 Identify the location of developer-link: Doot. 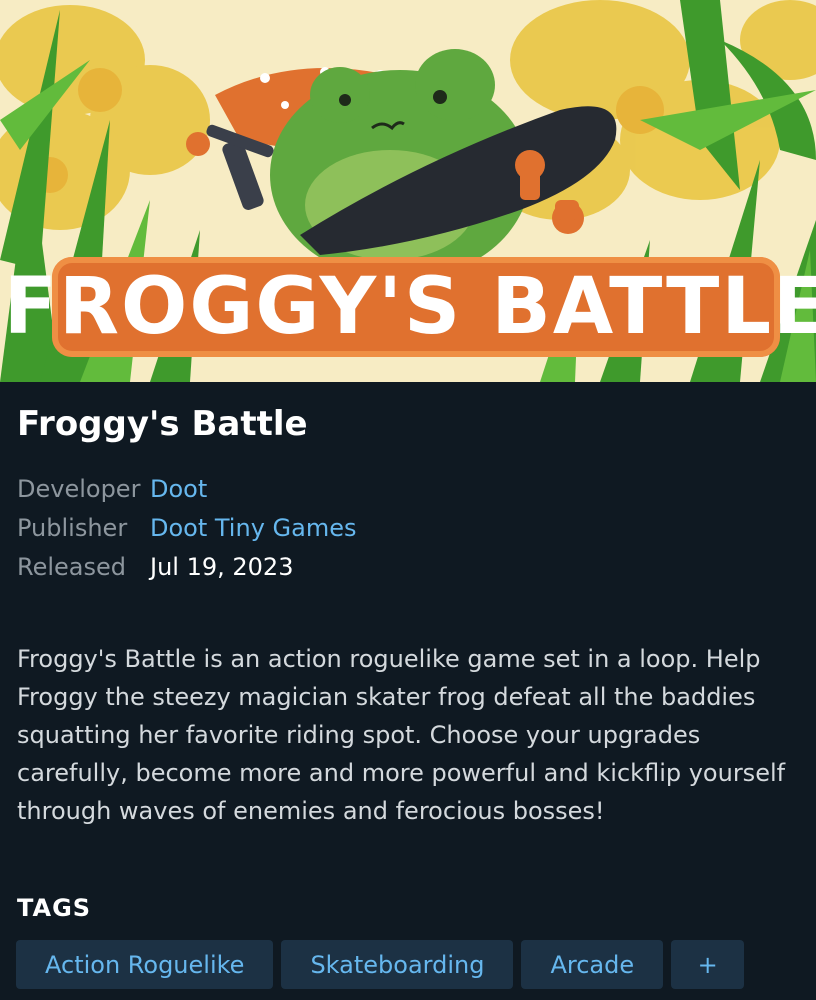
(178, 489).